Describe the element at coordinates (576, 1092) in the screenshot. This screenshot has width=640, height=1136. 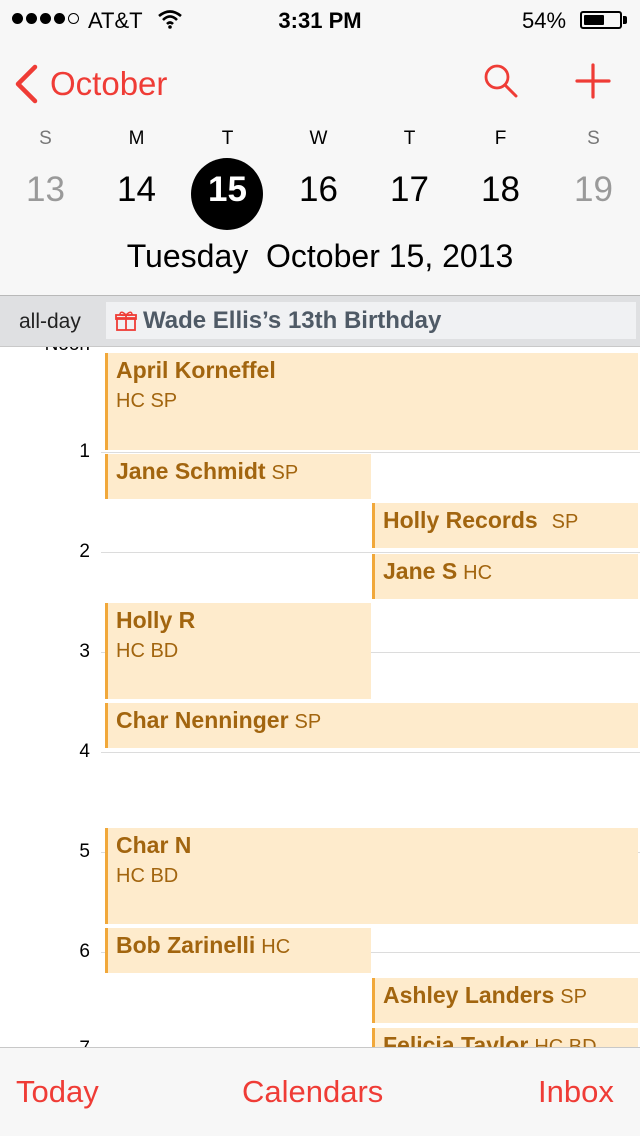
I see `inbox-button: Inbox` at that location.